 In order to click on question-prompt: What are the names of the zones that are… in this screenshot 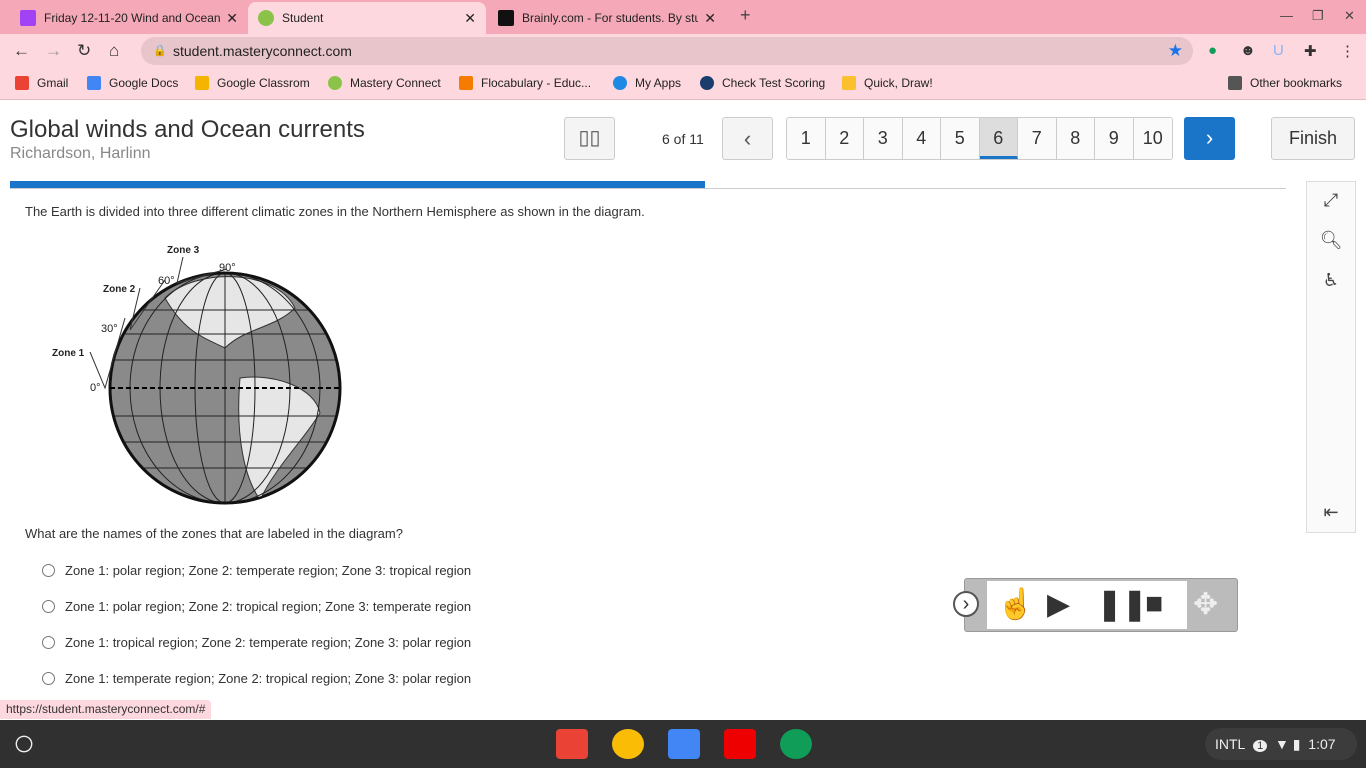, I will do `click(214, 533)`.